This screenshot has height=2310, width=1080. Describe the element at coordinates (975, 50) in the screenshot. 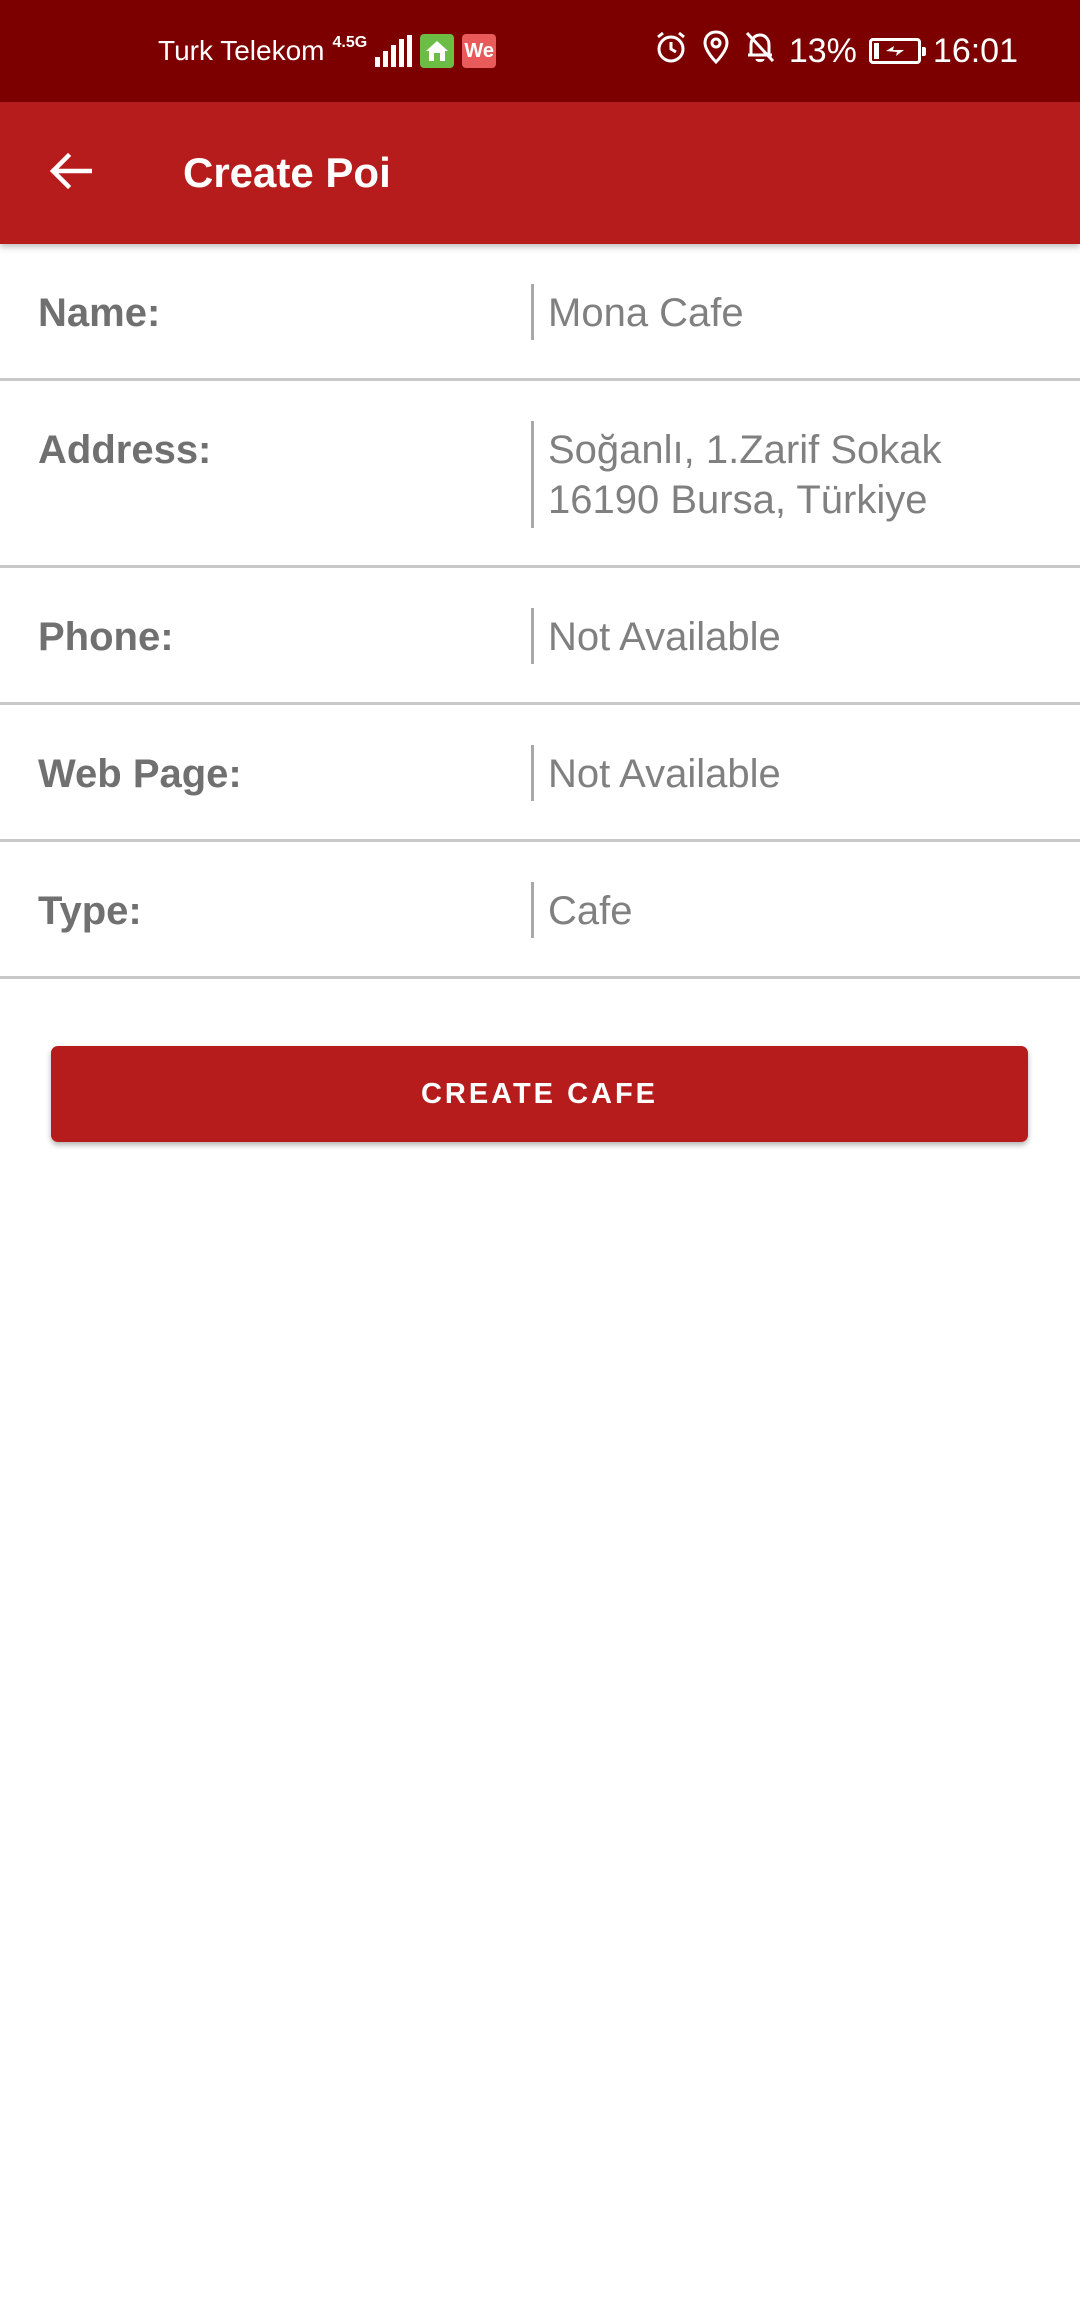

I see `clock: 16:01` at that location.